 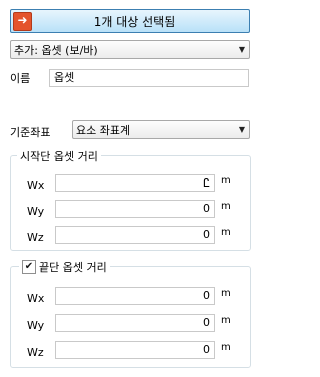 What do you see at coordinates (22, 21) in the screenshot?
I see `arrow-into-box-icon: ➜` at bounding box center [22, 21].